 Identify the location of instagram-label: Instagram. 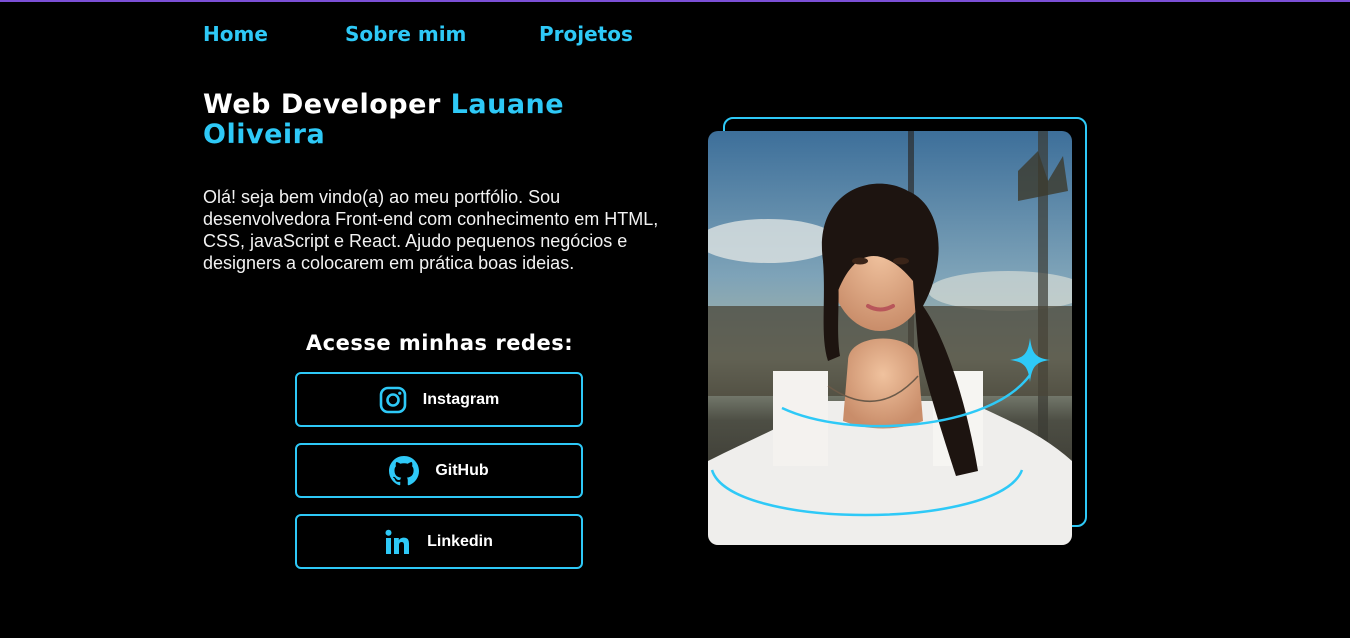
(461, 399).